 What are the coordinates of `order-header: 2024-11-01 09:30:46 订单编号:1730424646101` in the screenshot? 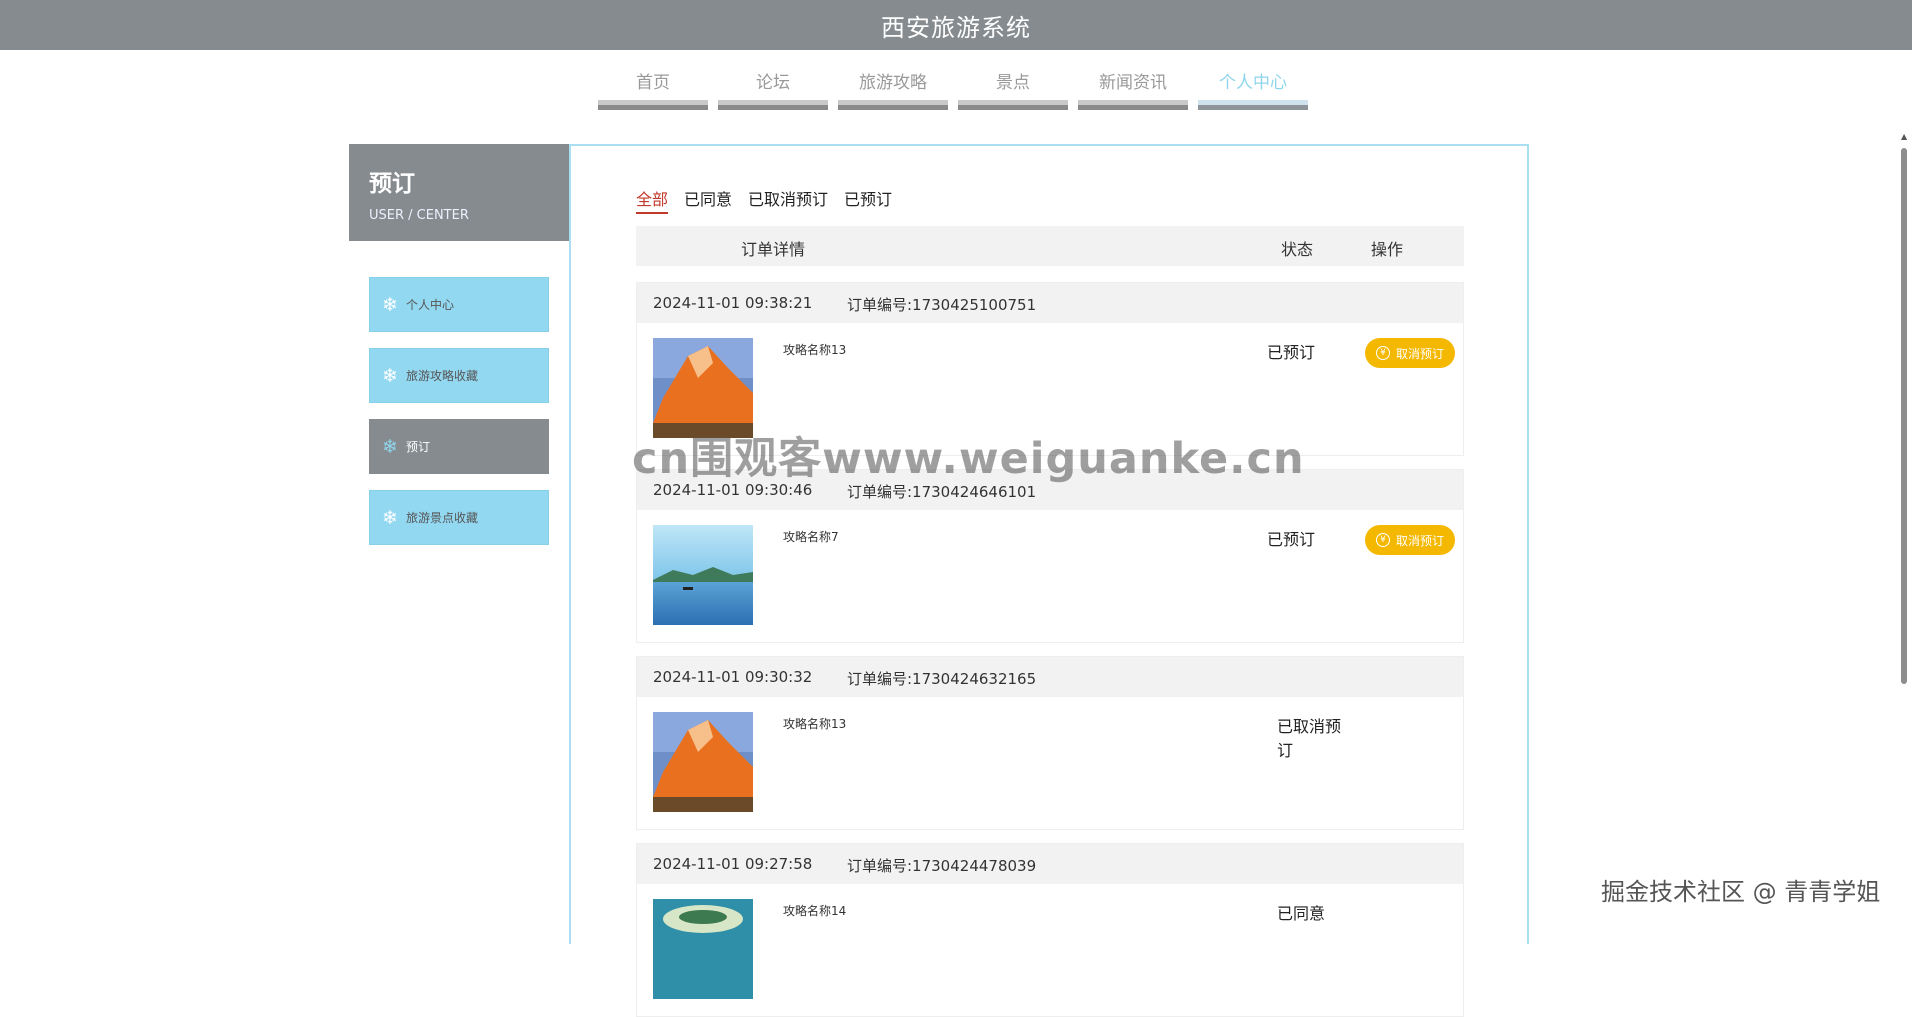 It's located at (1050, 490).